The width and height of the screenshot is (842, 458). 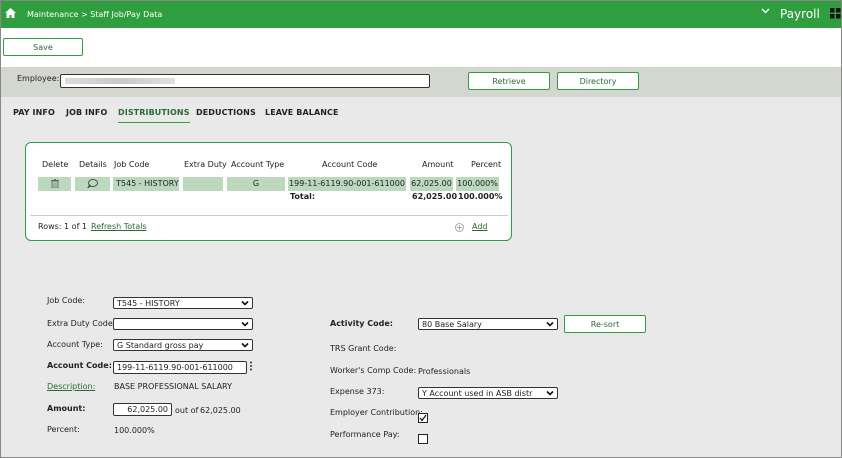 I want to click on description-value: BASE PROFESSIONAL SALARY, so click(x=173, y=386).